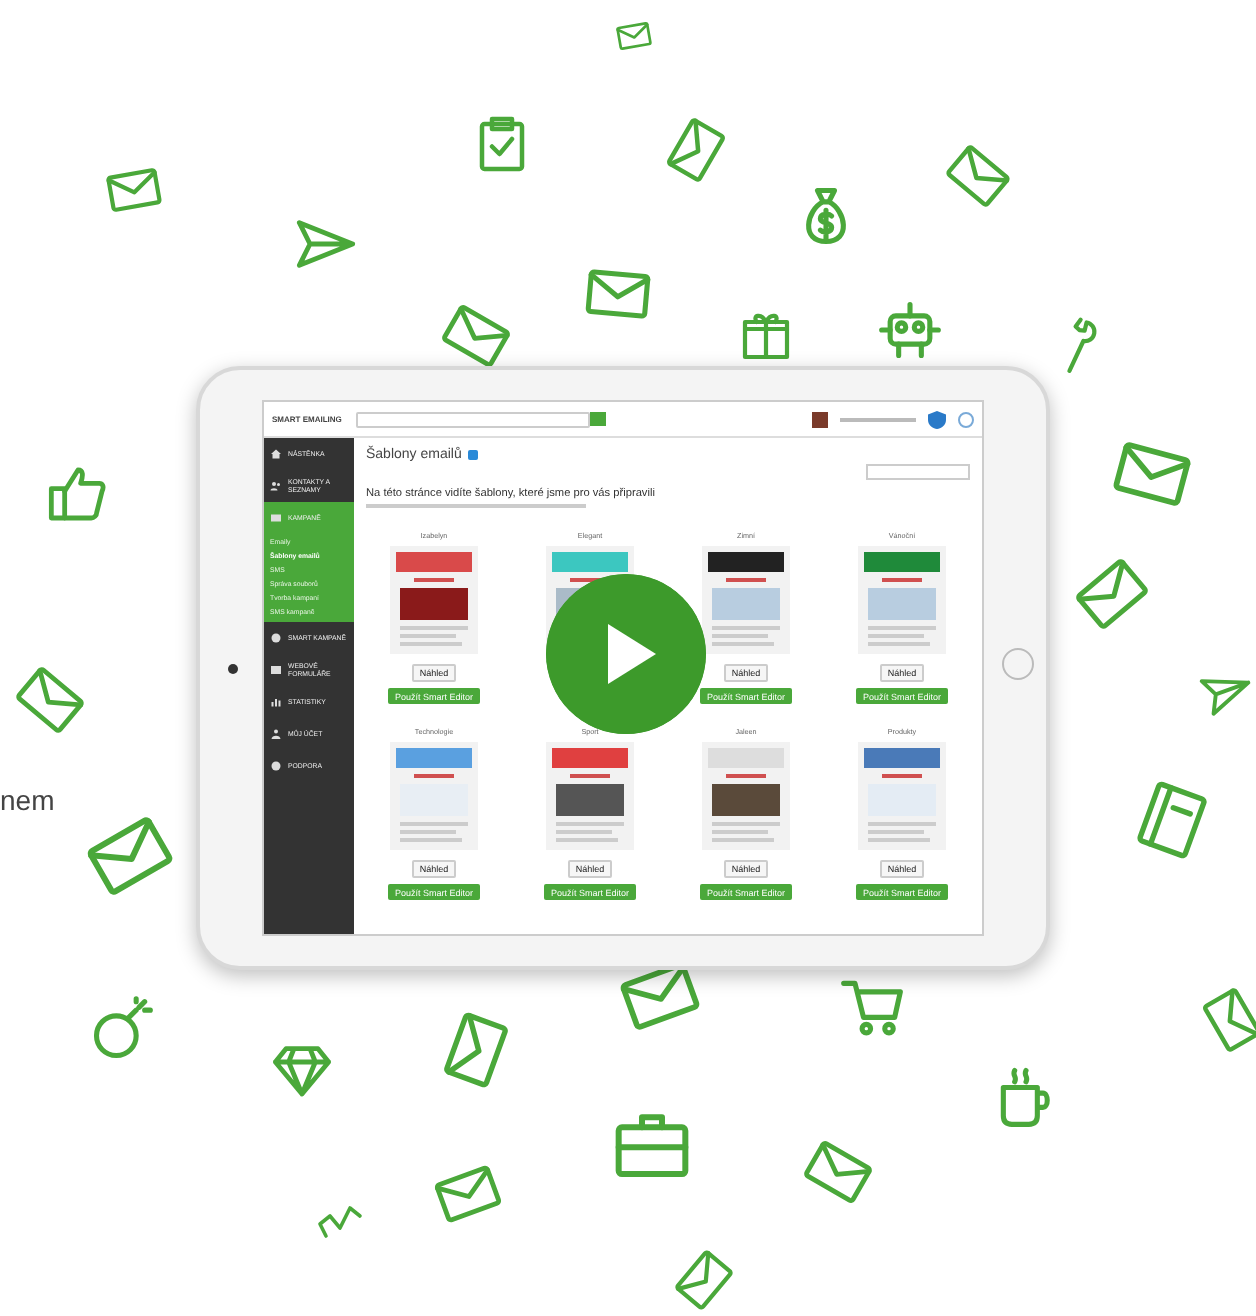 This screenshot has height=1316, width=1256. Describe the element at coordinates (1018, 664) in the screenshot. I see `home-button` at that location.